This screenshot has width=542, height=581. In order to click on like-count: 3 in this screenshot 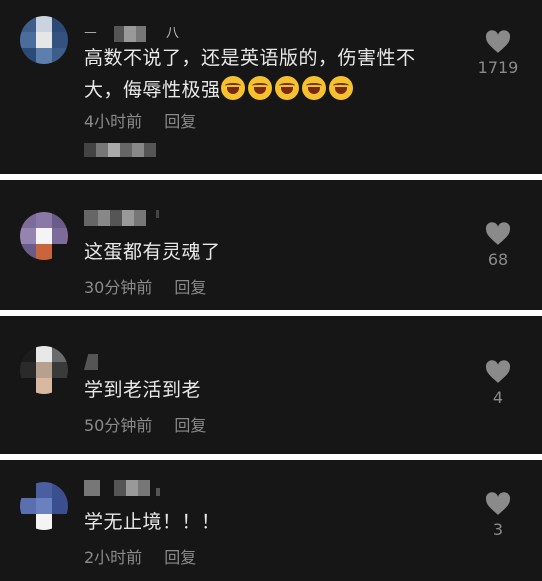, I will do `click(498, 529)`.